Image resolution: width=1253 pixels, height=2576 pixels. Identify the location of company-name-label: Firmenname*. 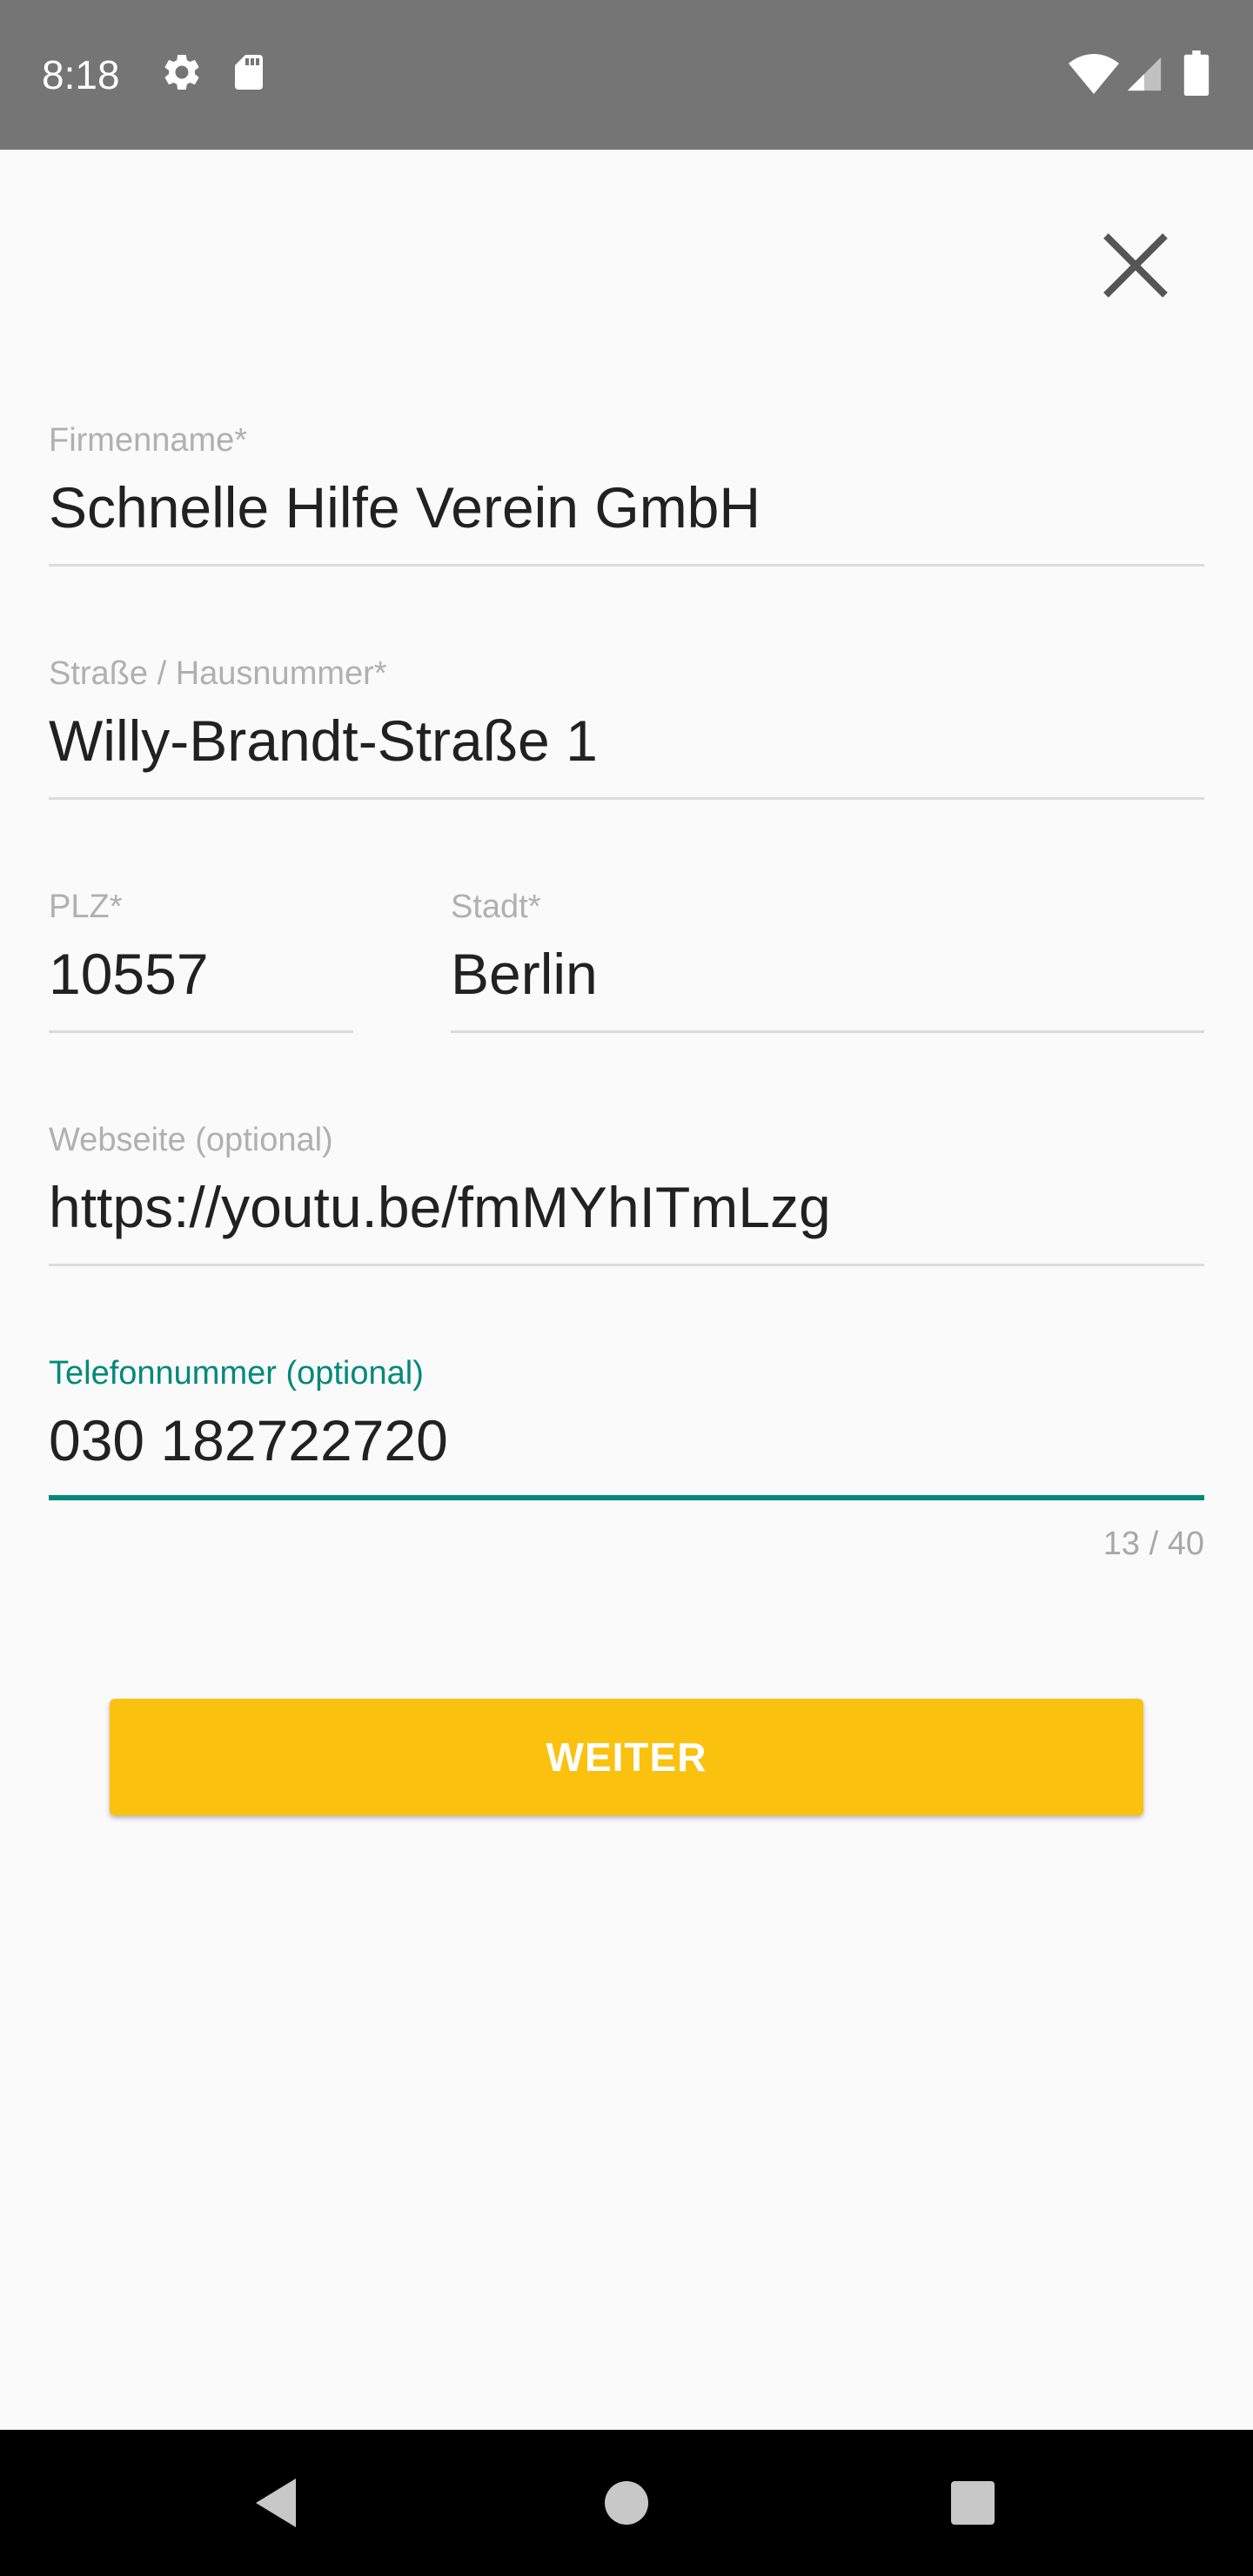
(148, 441).